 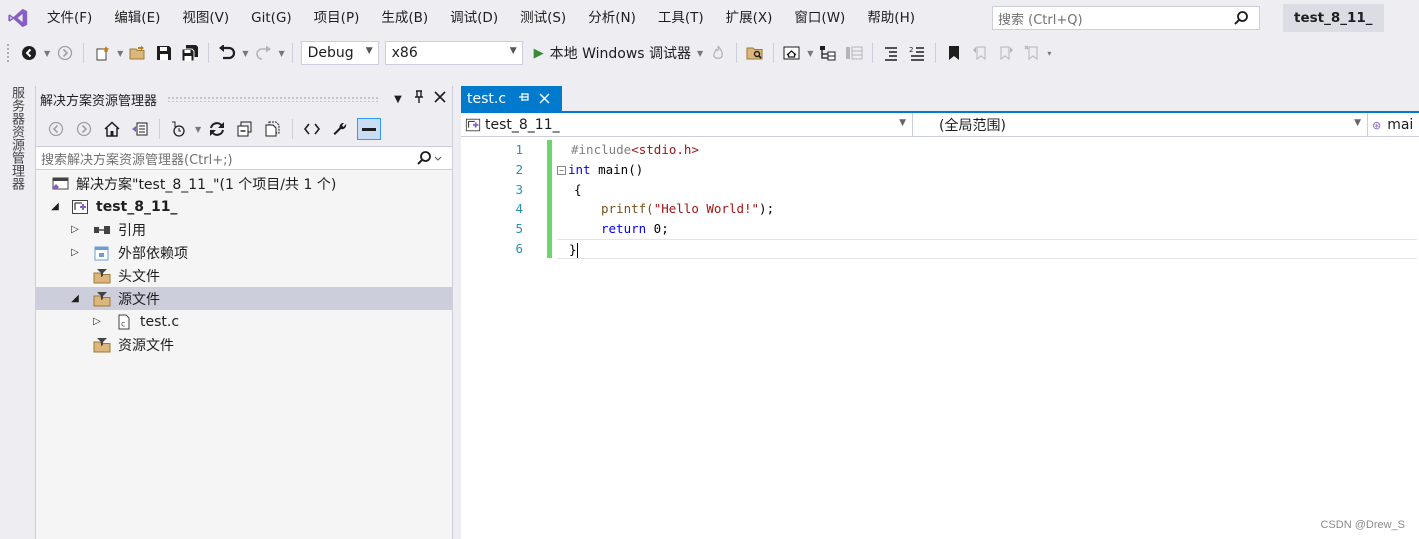 What do you see at coordinates (137, 18) in the screenshot?
I see `menu-edit: 编辑(E)` at bounding box center [137, 18].